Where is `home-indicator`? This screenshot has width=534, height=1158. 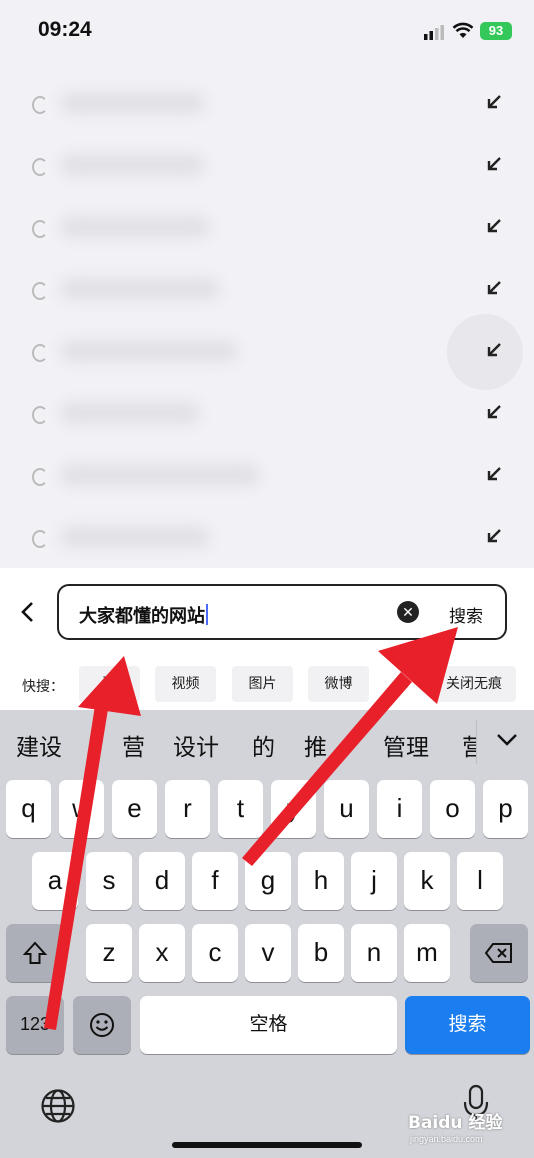 home-indicator is located at coordinates (267, 1145).